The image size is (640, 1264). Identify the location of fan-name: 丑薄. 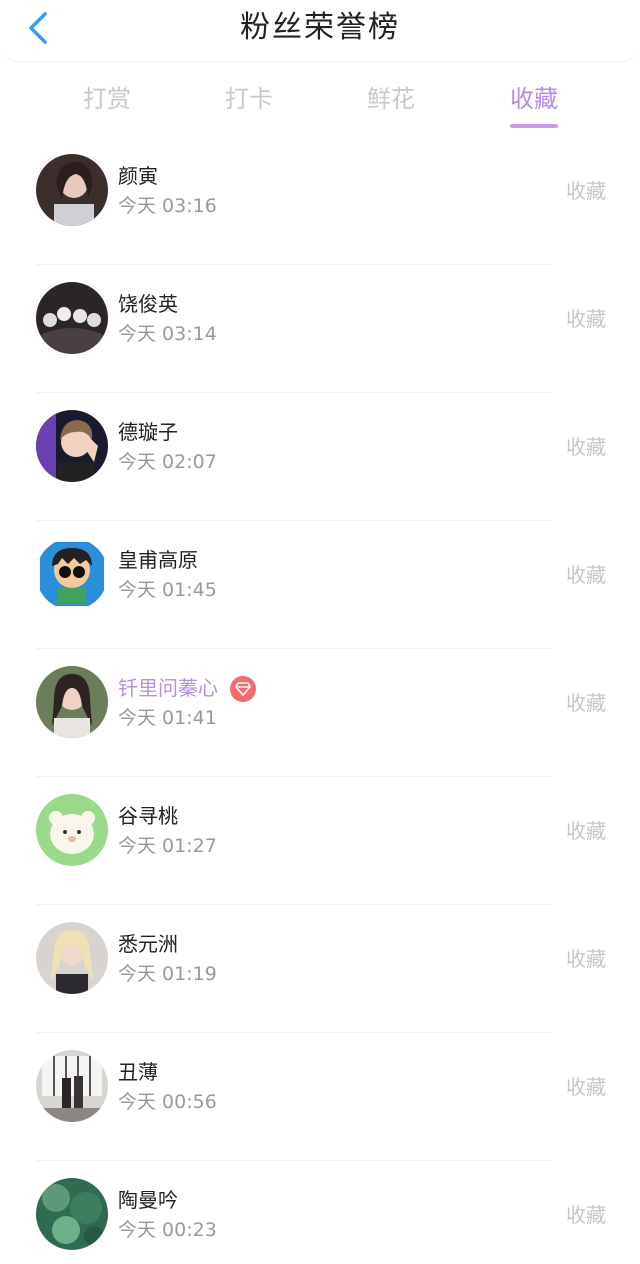
(138, 1072).